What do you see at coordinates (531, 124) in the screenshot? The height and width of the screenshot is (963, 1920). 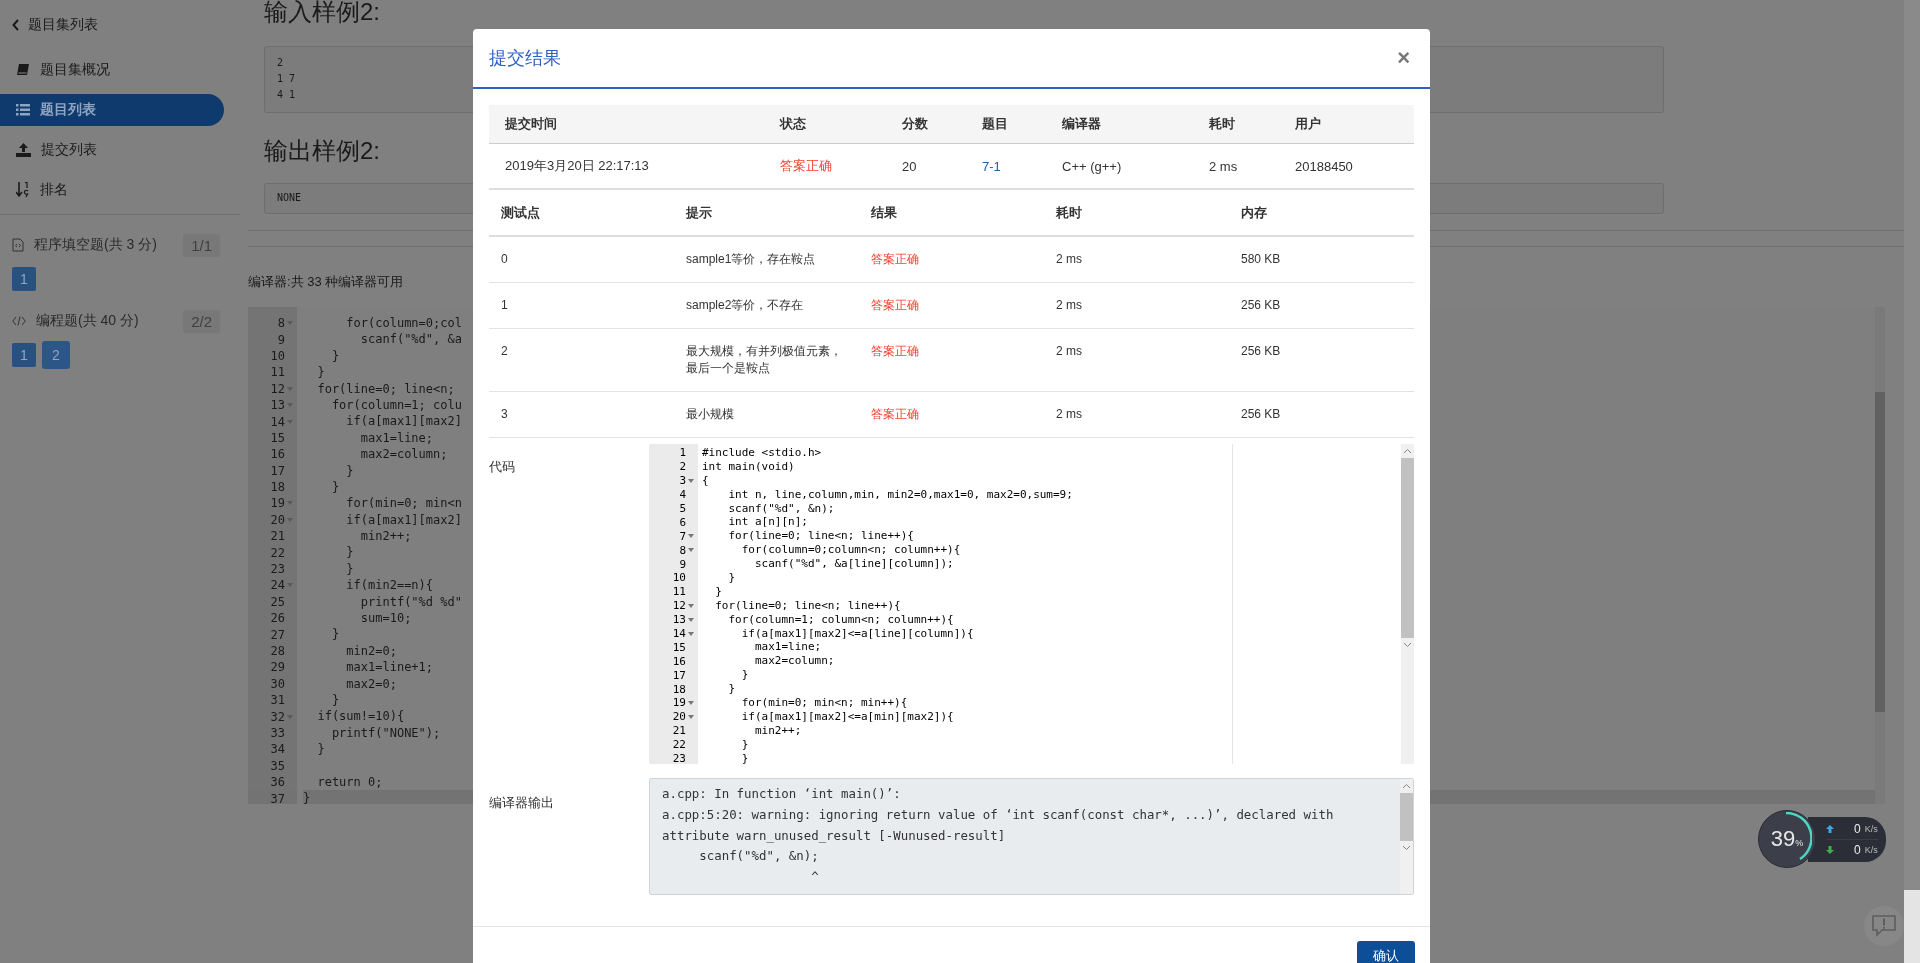 I see `column-header: 提交时间` at bounding box center [531, 124].